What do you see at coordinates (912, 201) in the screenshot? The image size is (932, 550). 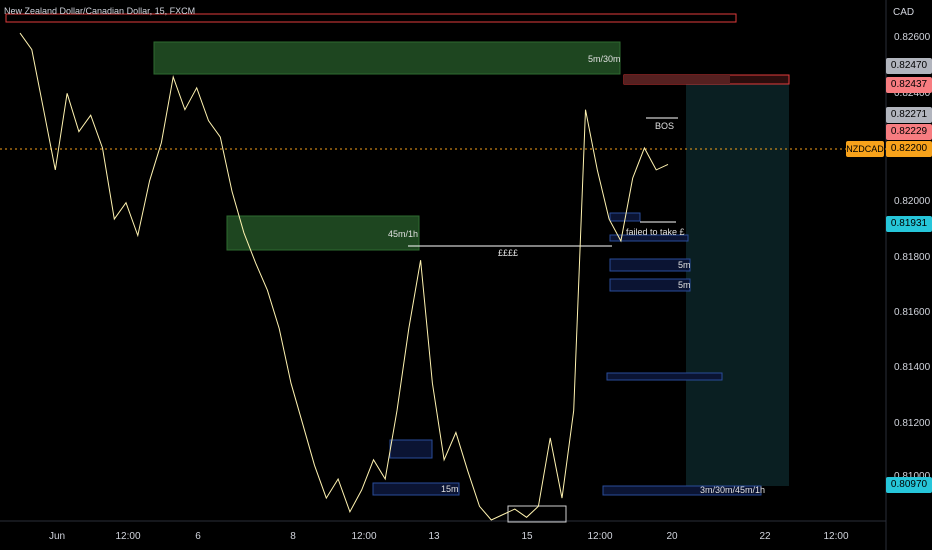 I see `price-tick: 0.82000` at bounding box center [912, 201].